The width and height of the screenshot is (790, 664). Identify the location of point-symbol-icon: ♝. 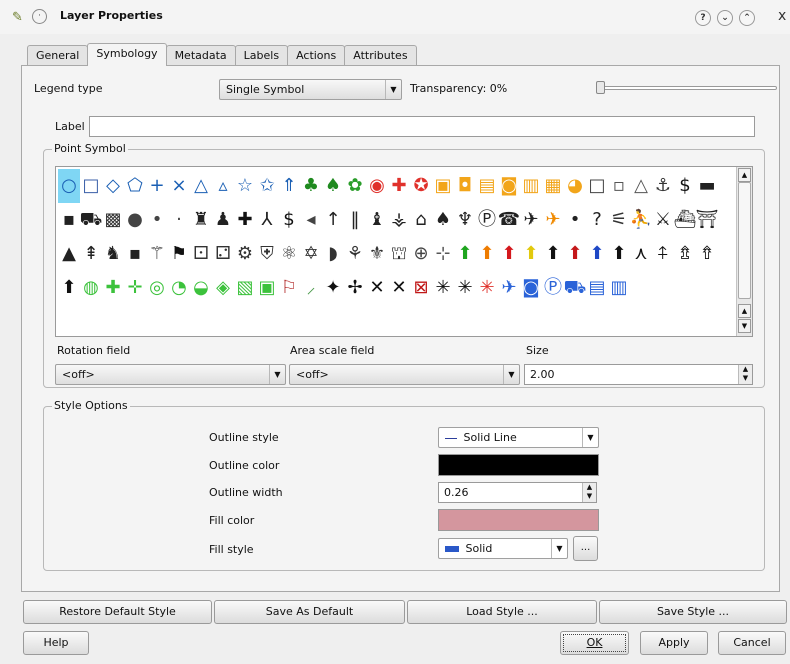
(377, 220).